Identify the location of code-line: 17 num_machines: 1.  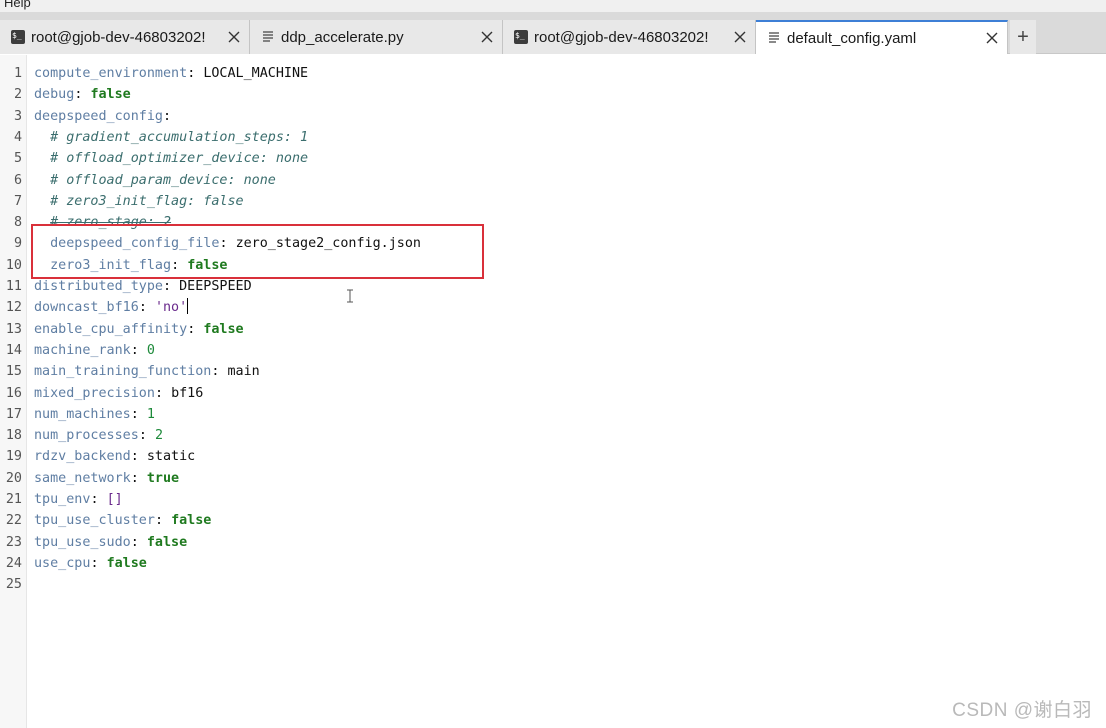
(553, 414).